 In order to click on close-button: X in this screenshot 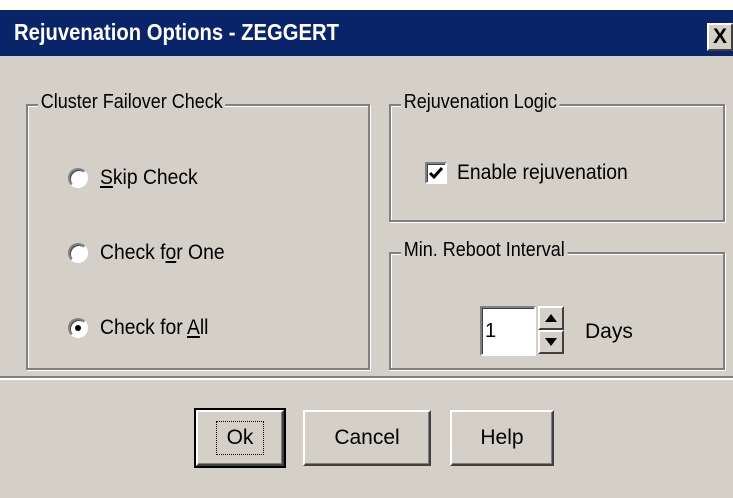, I will do `click(720, 37)`.